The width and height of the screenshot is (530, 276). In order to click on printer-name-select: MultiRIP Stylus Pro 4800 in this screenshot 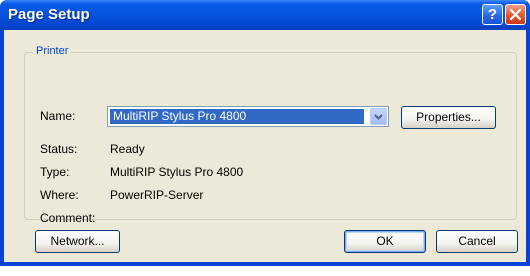, I will do `click(248, 116)`.